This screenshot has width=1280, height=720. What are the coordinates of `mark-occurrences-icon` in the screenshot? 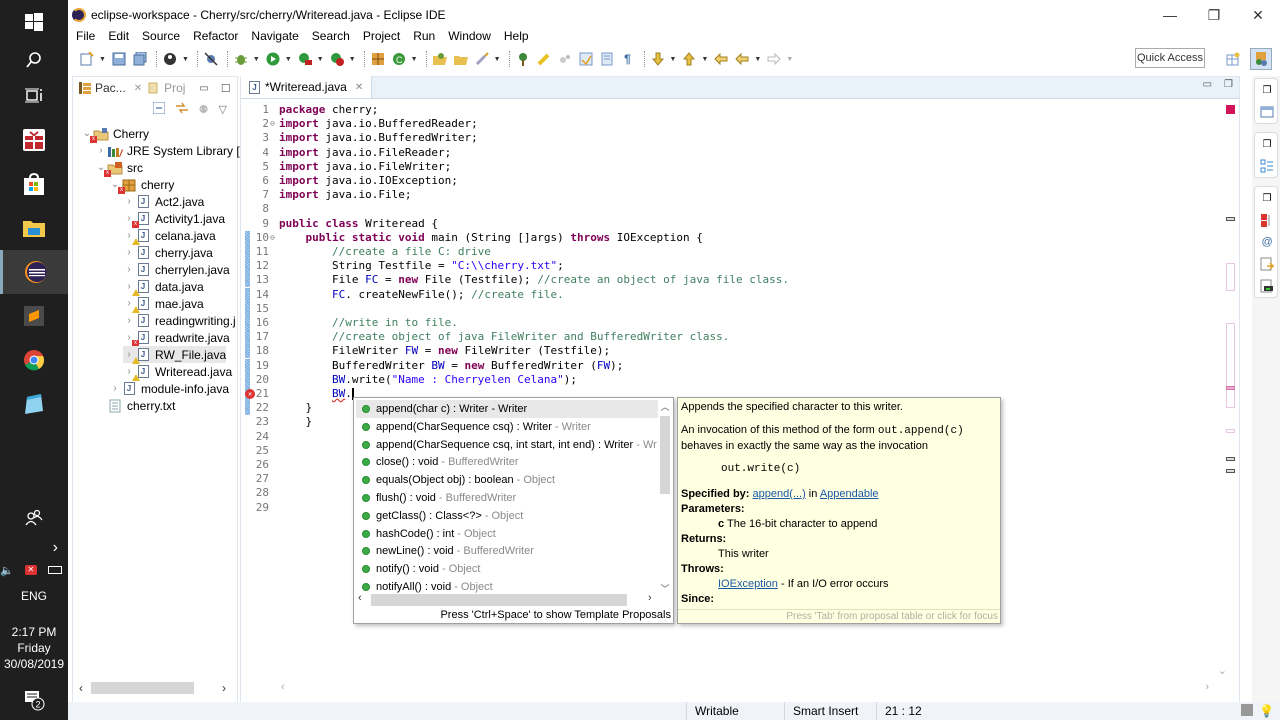 It's located at (544, 59).